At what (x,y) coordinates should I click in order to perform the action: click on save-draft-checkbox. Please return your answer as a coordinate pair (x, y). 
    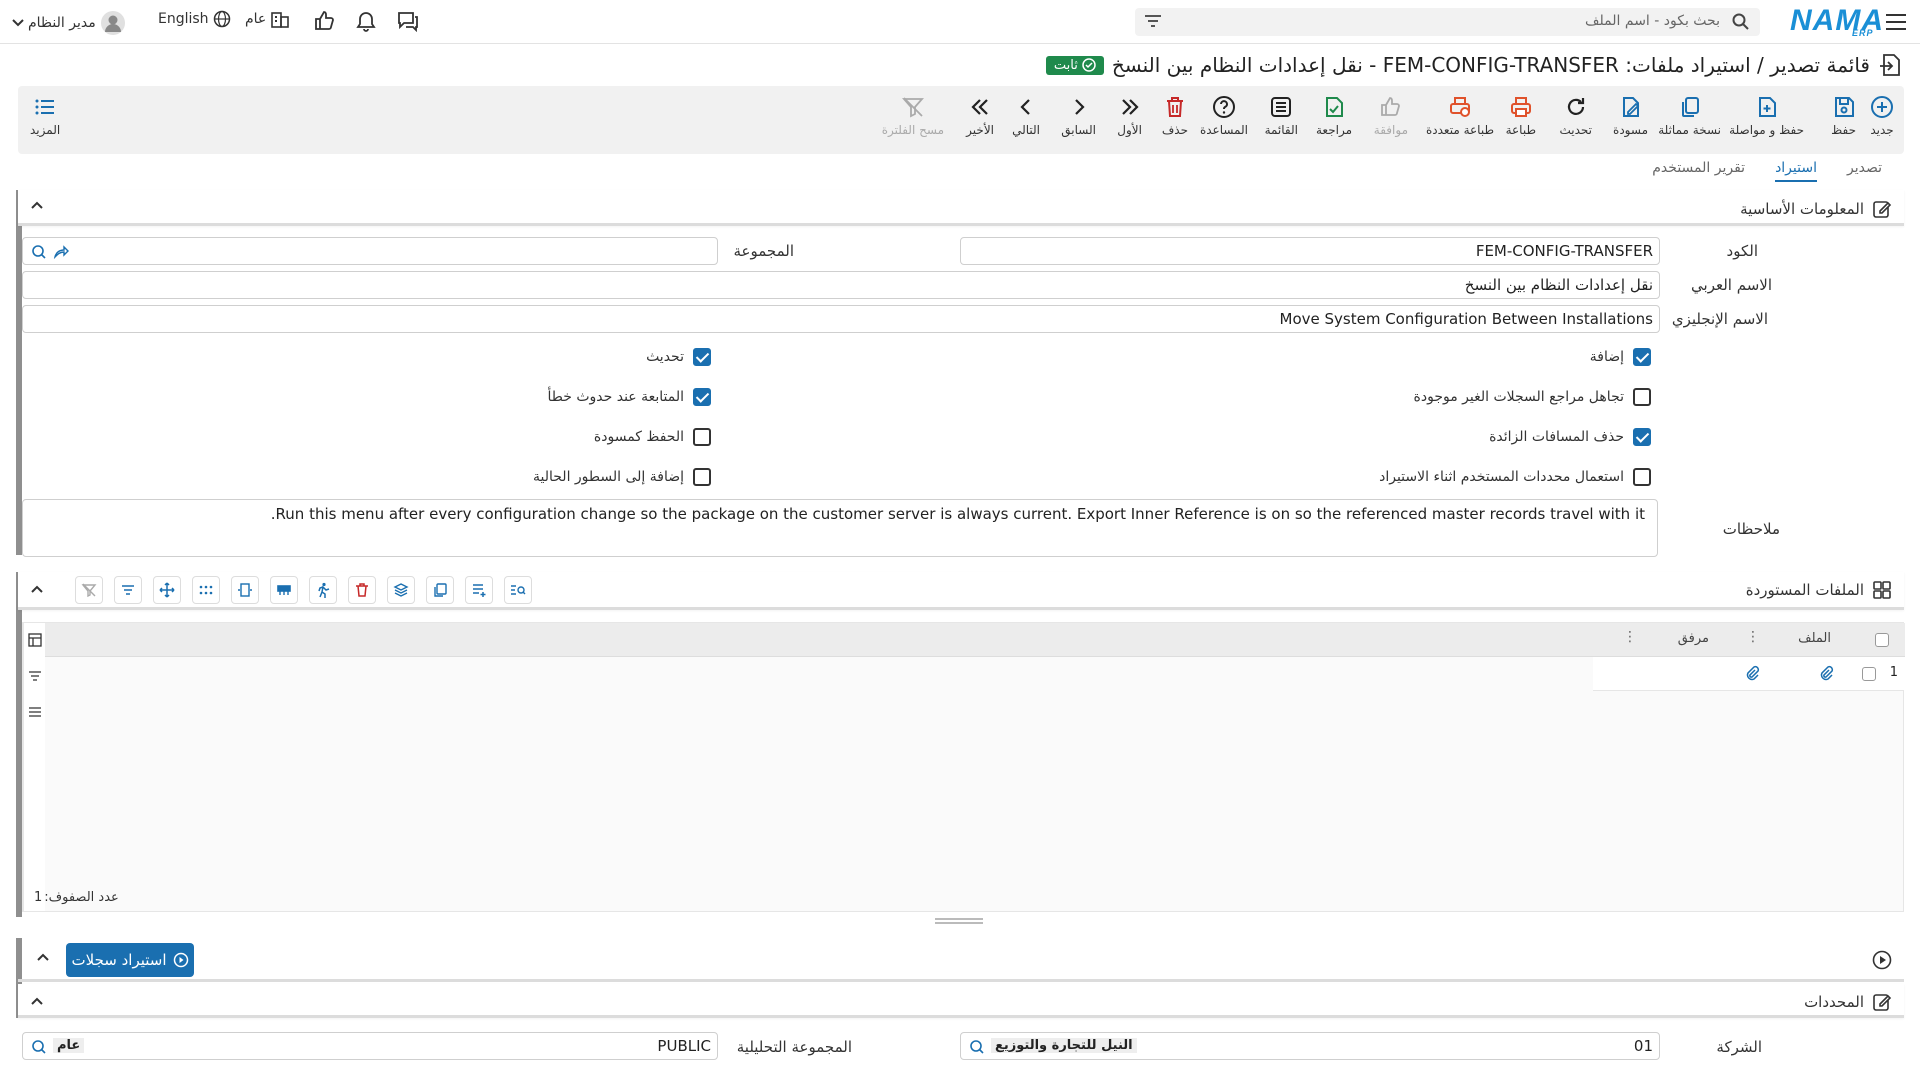
    Looking at the image, I should click on (702, 437).